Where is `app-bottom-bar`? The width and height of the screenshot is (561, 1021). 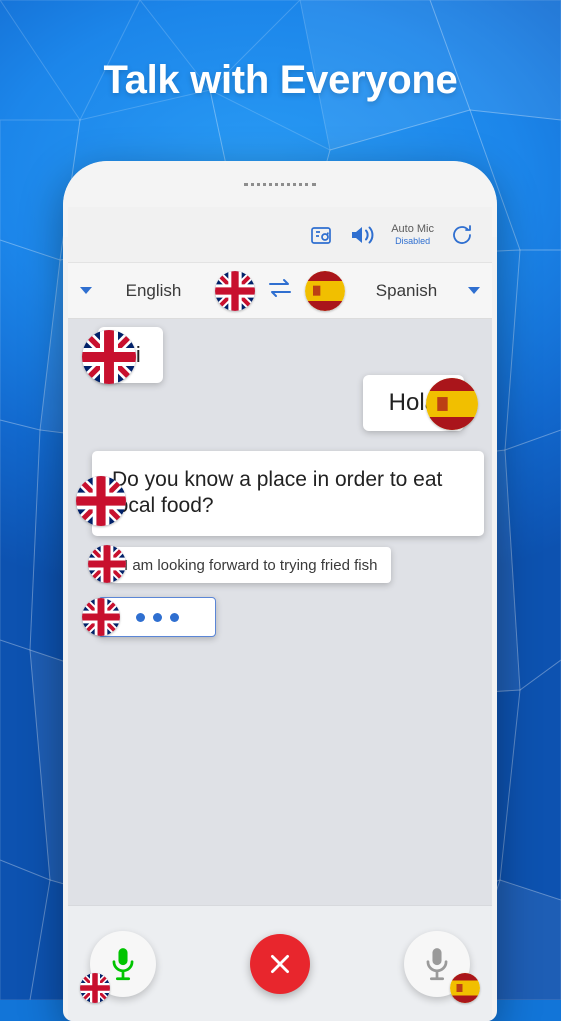
app-bottom-bar is located at coordinates (280, 963).